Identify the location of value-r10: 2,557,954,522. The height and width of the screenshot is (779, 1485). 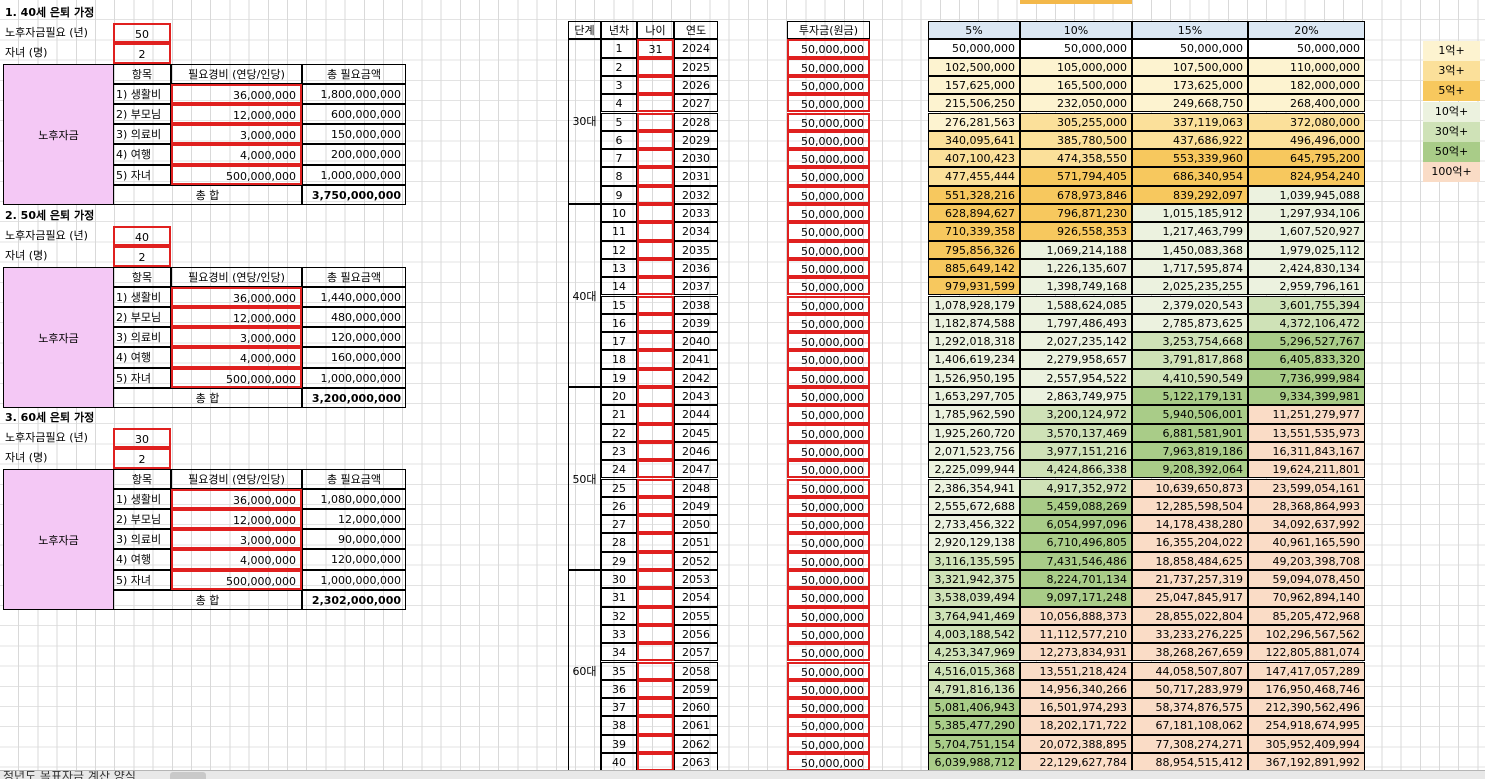
(1076, 377).